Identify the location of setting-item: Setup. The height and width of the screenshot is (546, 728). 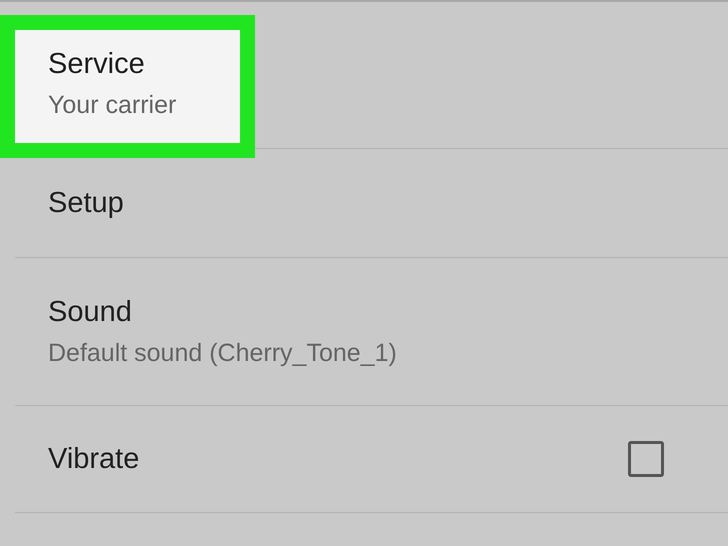
(62, 203).